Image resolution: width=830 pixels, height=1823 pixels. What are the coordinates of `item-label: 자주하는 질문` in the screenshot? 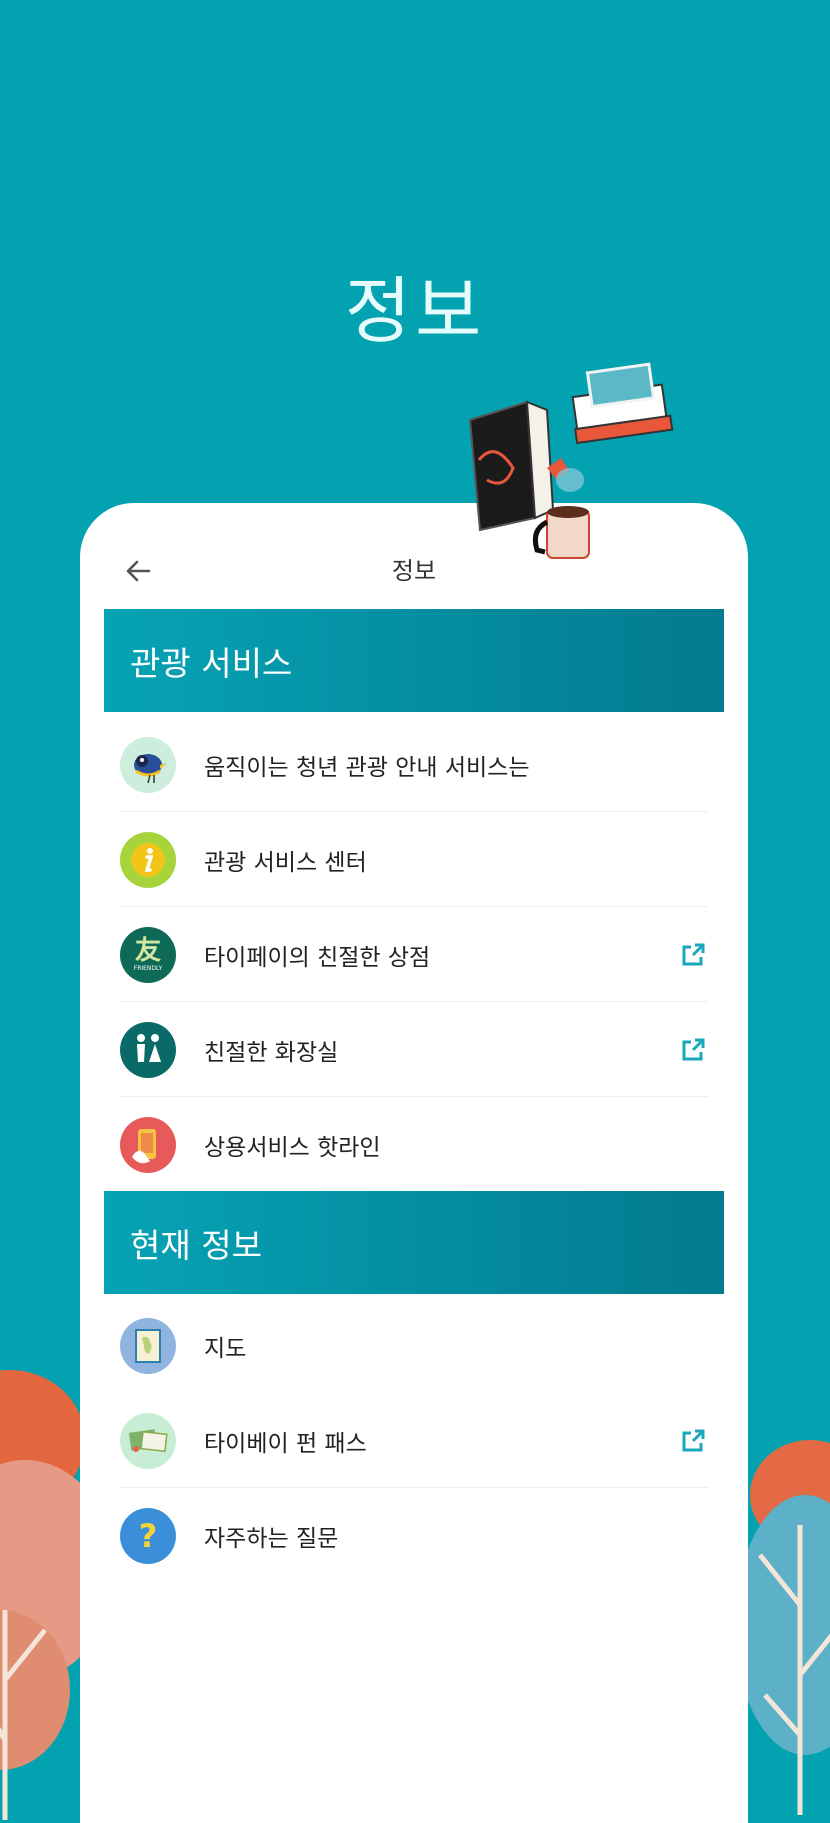 It's located at (271, 1538).